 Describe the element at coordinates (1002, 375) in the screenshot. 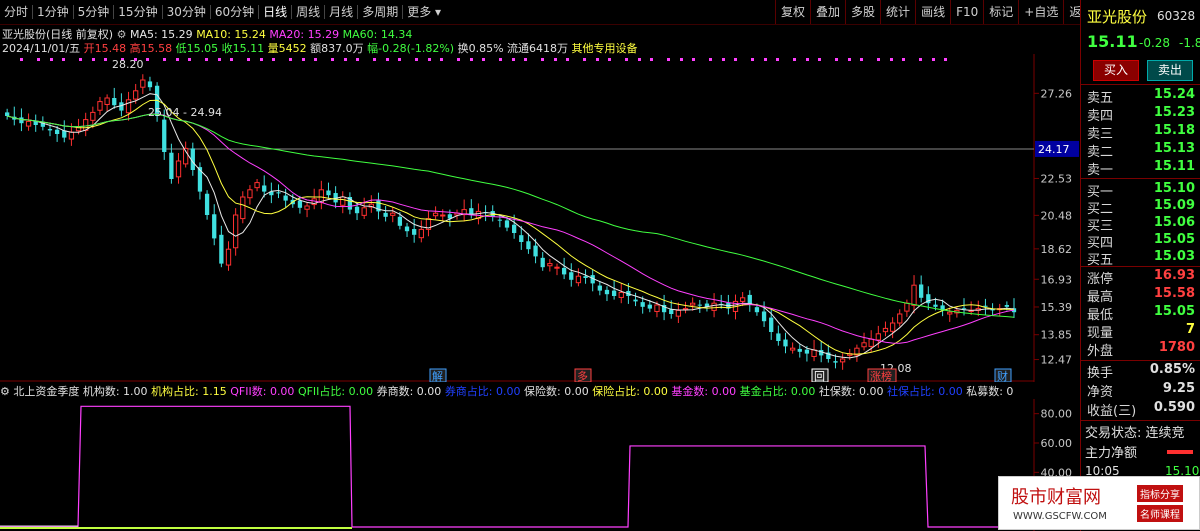

I see `event-marker: 财` at that location.